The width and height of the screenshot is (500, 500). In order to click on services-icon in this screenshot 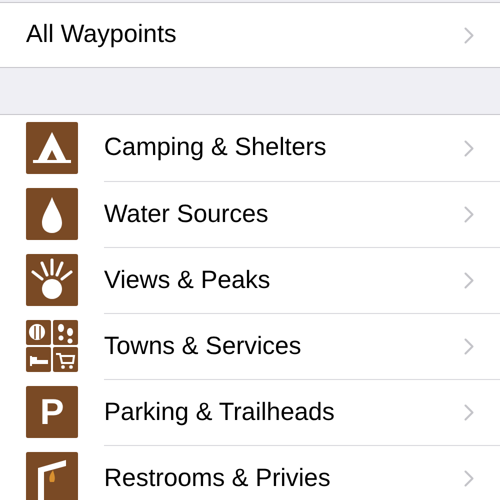, I will do `click(52, 346)`.